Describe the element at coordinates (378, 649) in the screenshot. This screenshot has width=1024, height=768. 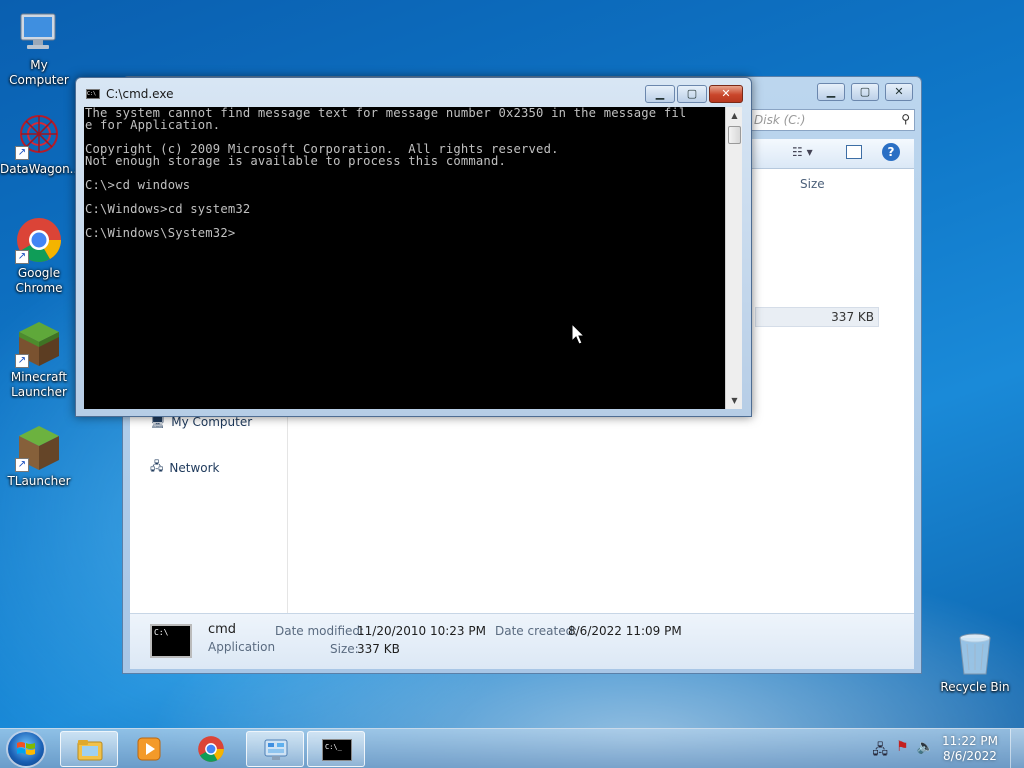
I see `size-value: 337 KB` at that location.